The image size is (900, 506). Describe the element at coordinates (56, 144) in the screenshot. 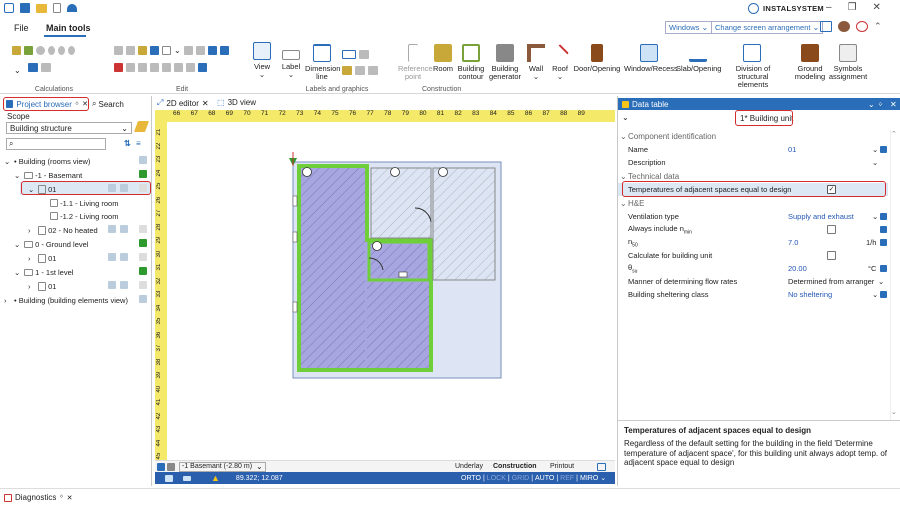

I see `tree-search-input: ⌕` at that location.